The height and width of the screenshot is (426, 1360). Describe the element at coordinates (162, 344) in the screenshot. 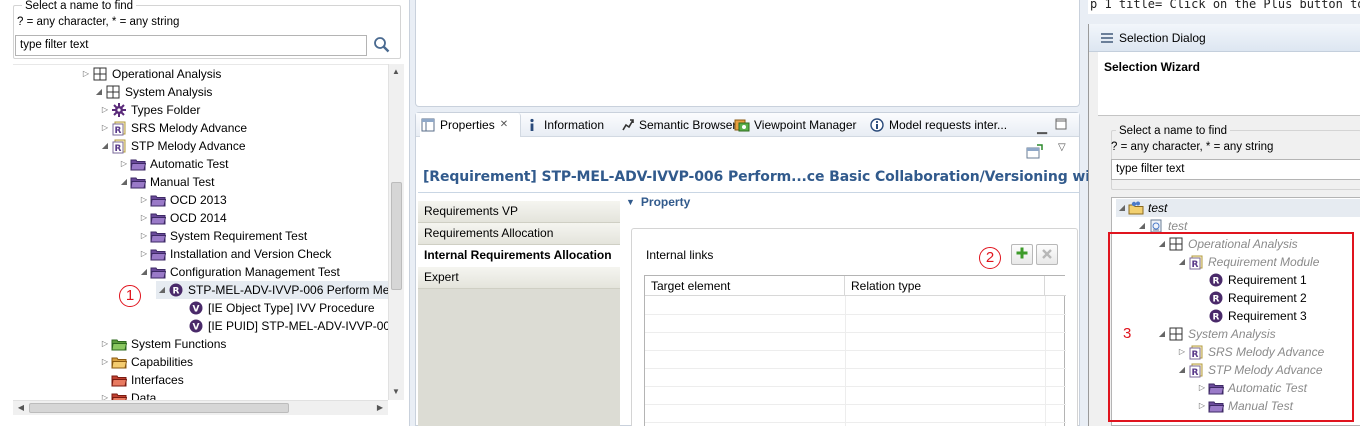

I see `tree-item: ▷ System Functions` at that location.